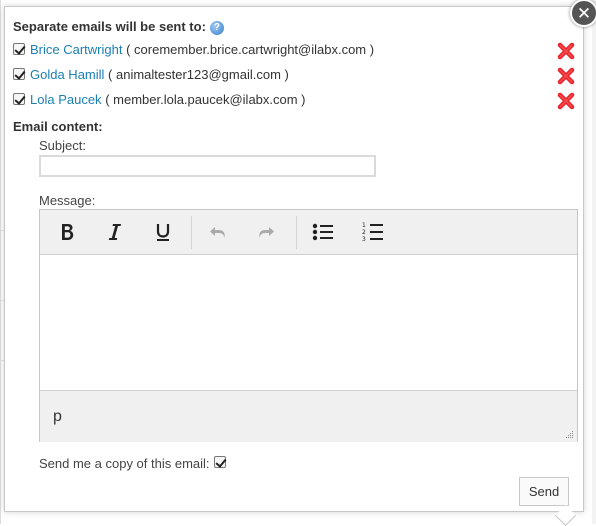 This screenshot has width=596, height=526. I want to click on italic-icon, so click(114, 232).